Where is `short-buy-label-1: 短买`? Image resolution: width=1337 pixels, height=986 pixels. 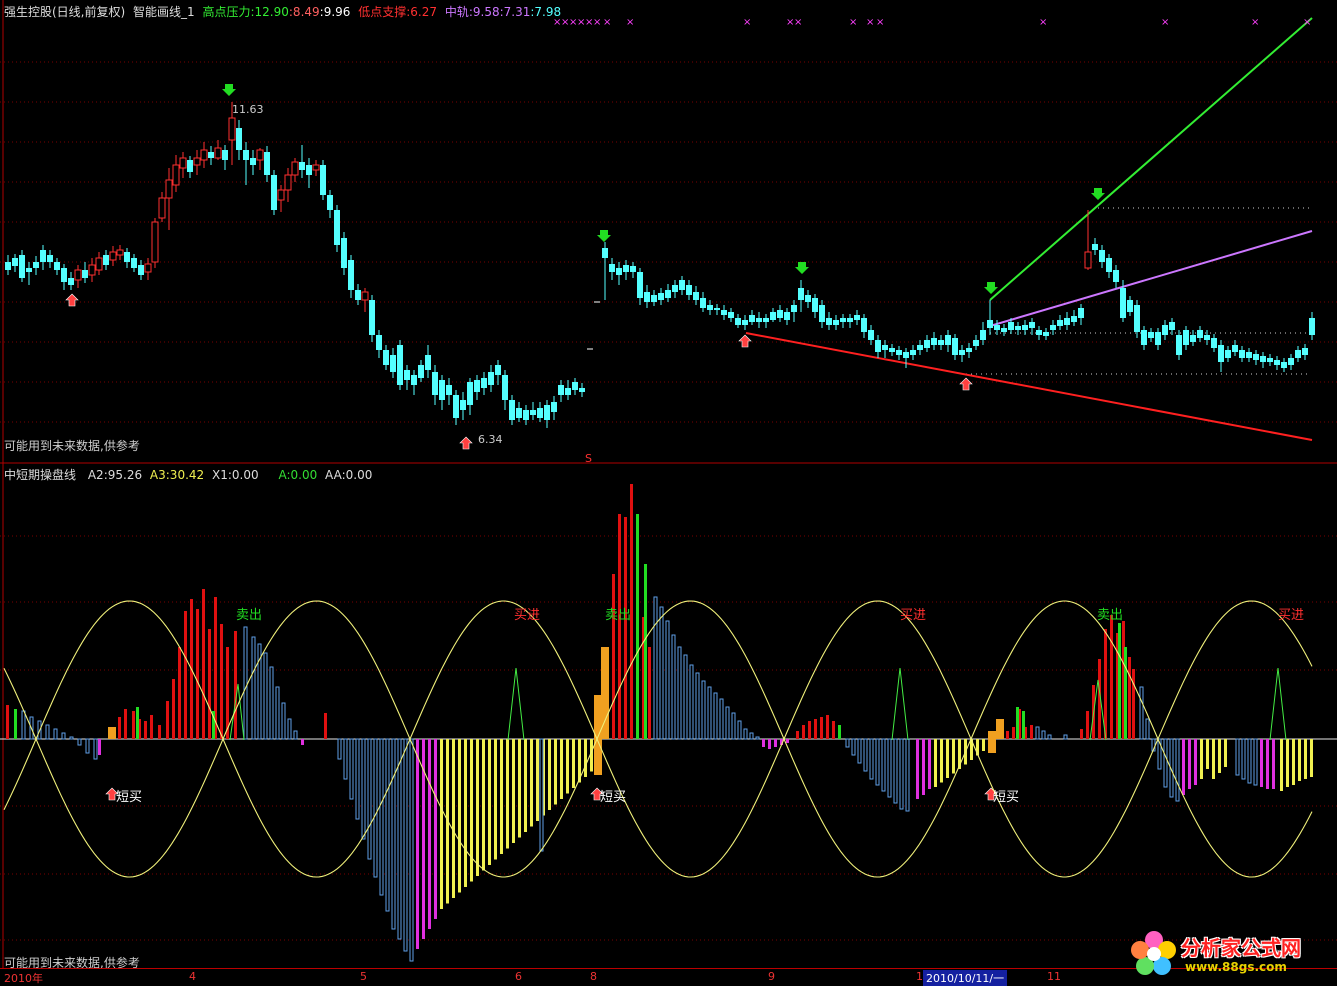
short-buy-label-1: 短买 is located at coordinates (129, 797).